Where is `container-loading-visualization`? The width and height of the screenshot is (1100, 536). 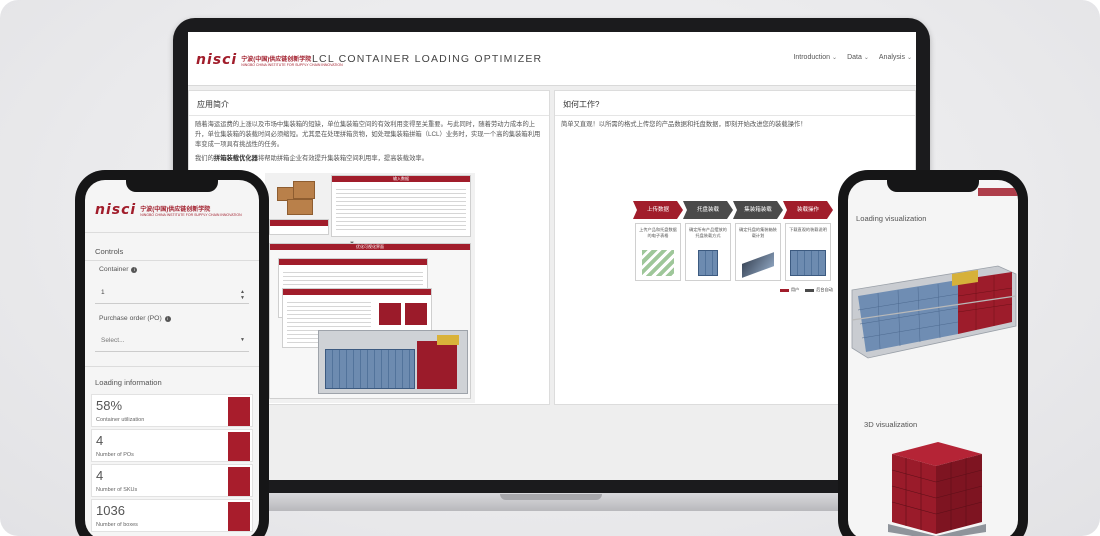
container-loading-visualization is located at coordinates (933, 310).